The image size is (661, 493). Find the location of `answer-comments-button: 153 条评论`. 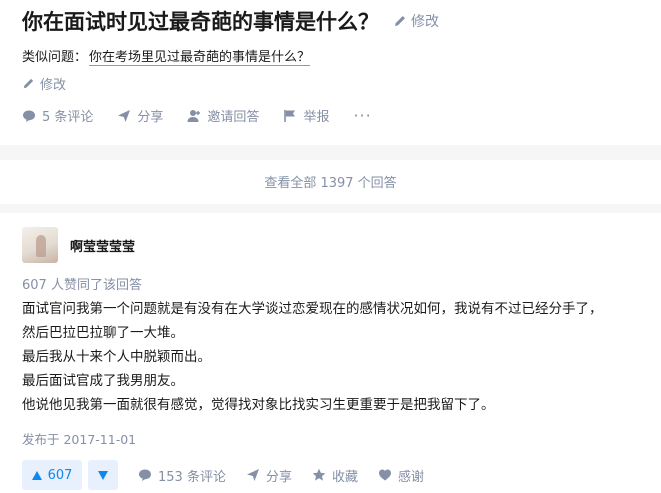

answer-comments-button: 153 条评论 is located at coordinates (182, 475).